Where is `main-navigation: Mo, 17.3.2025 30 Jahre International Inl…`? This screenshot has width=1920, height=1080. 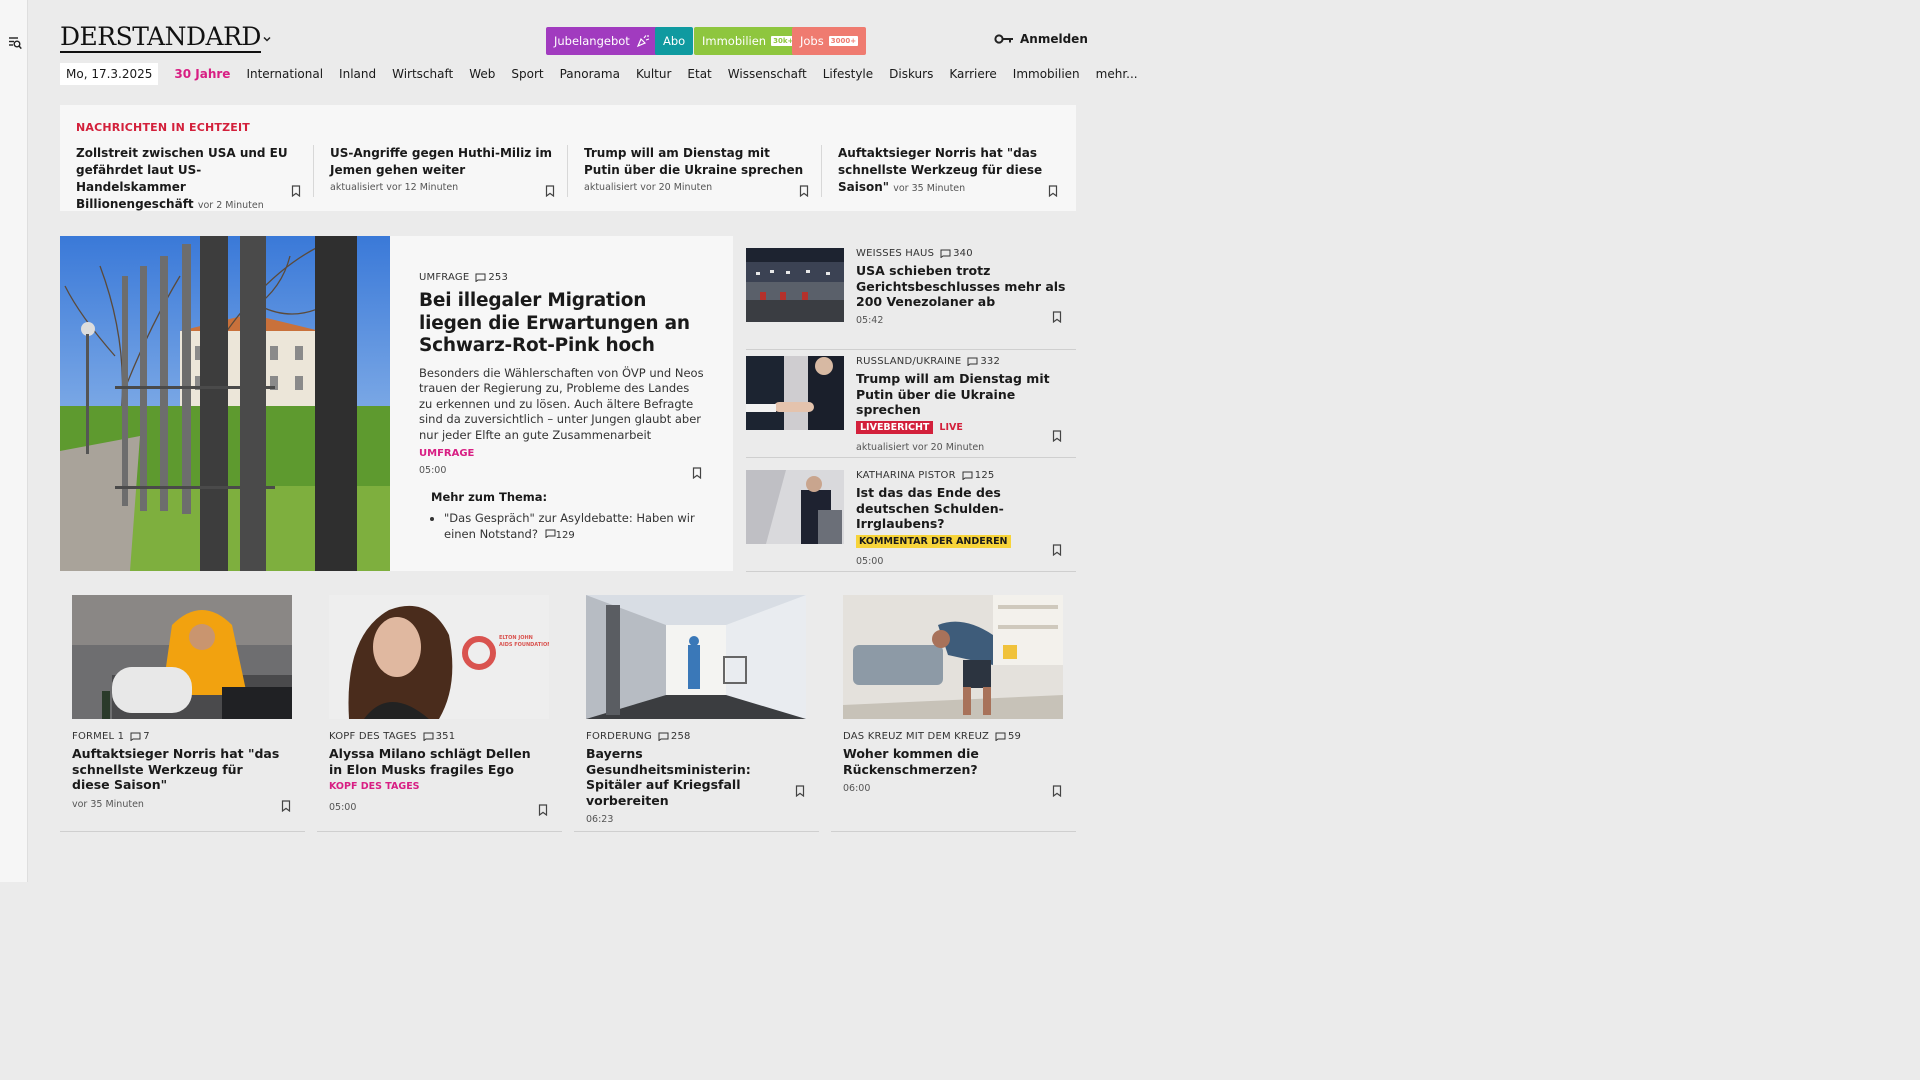
main-navigation: Mo, 17.3.2025 30 Jahre International Inl… is located at coordinates (607, 74).